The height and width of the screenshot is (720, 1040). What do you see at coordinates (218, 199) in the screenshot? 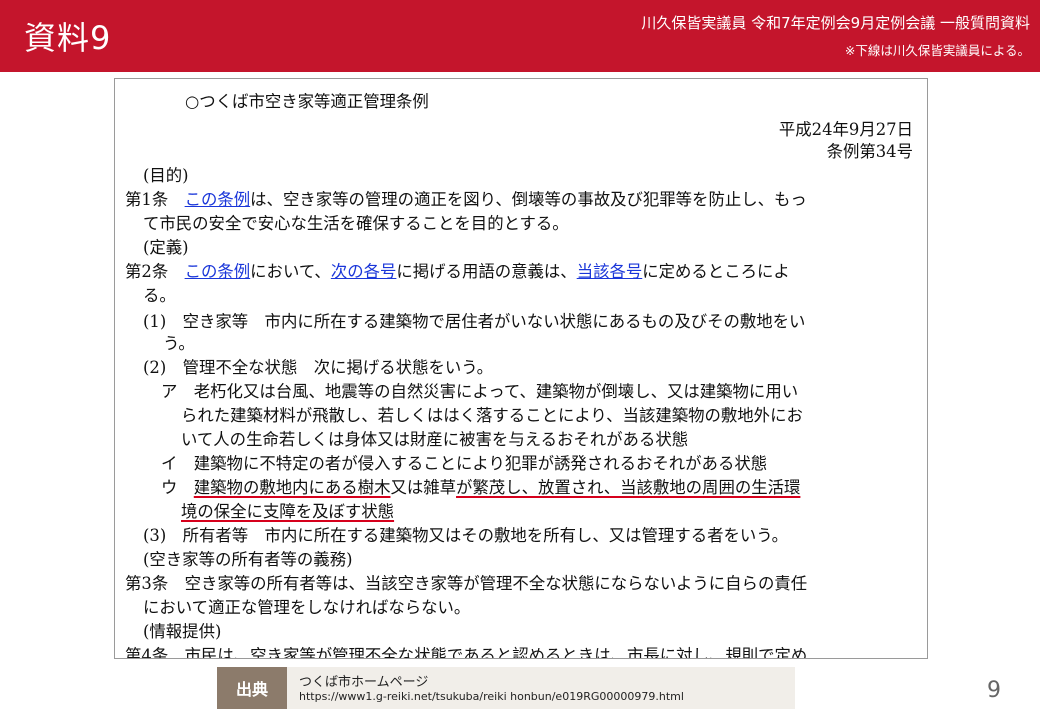
I see `article-1-link-this-ordinance: この条例` at bounding box center [218, 199].